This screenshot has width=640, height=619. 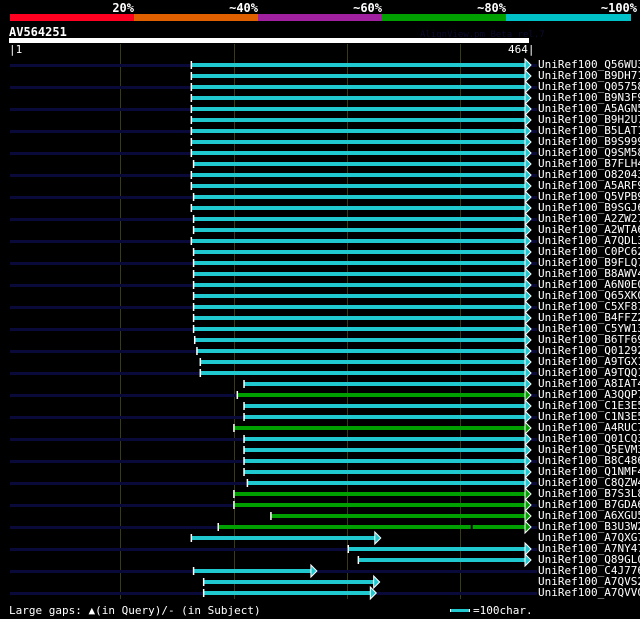 I want to click on scale-legend-text: =100char., so click(x=503, y=610).